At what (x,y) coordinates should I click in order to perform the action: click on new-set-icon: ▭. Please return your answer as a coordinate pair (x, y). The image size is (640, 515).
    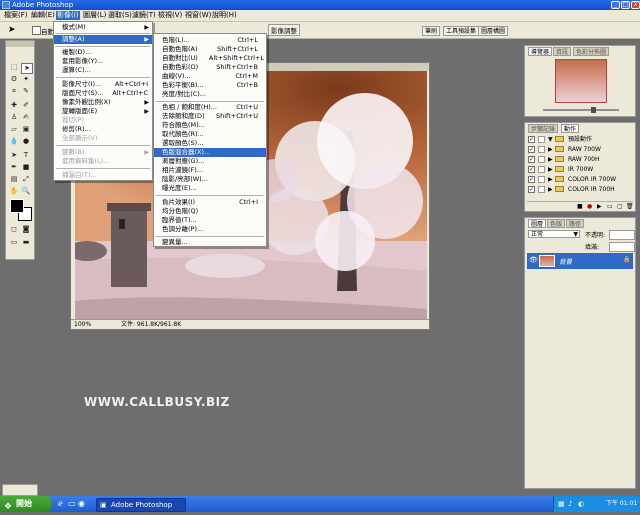
    Looking at the image, I should click on (610, 206).